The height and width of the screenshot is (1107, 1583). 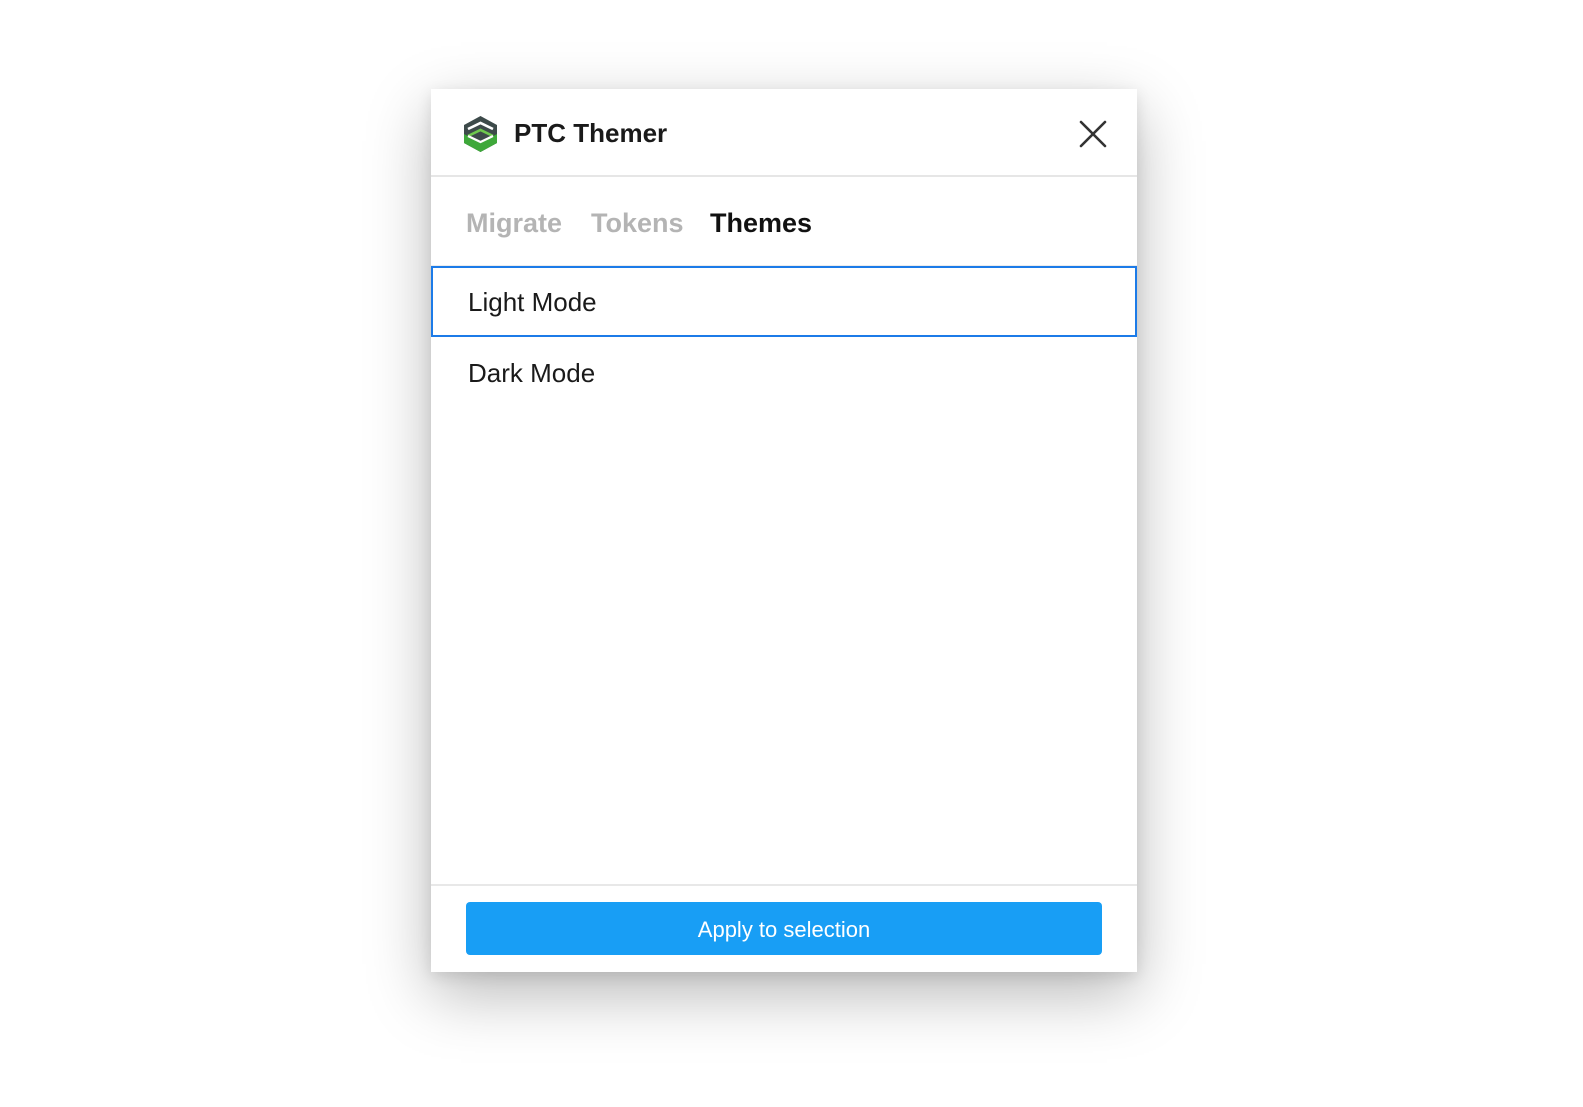 I want to click on tab-tokens: Tokens, so click(x=637, y=223).